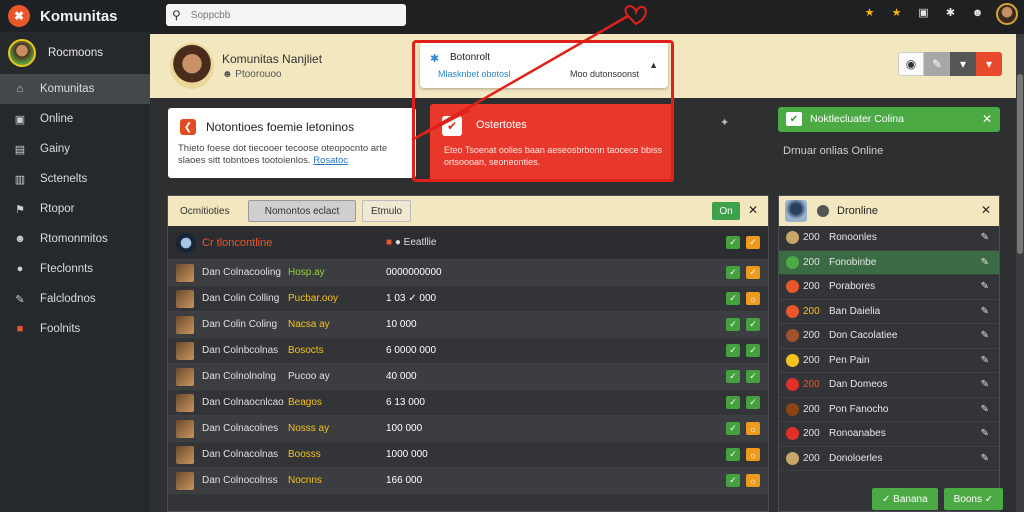 This screenshot has width=1024, height=512. I want to click on sidebar-item-8: ■ Foolnits, so click(75, 329).